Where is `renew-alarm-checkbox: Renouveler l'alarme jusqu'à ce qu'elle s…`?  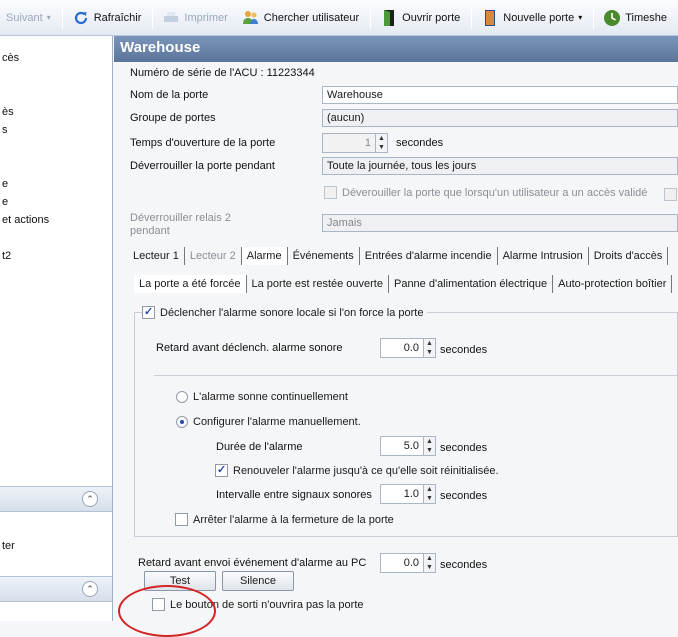
renew-alarm-checkbox: Renouveler l'alarme jusqu'à ce qu'elle s… is located at coordinates (357, 470).